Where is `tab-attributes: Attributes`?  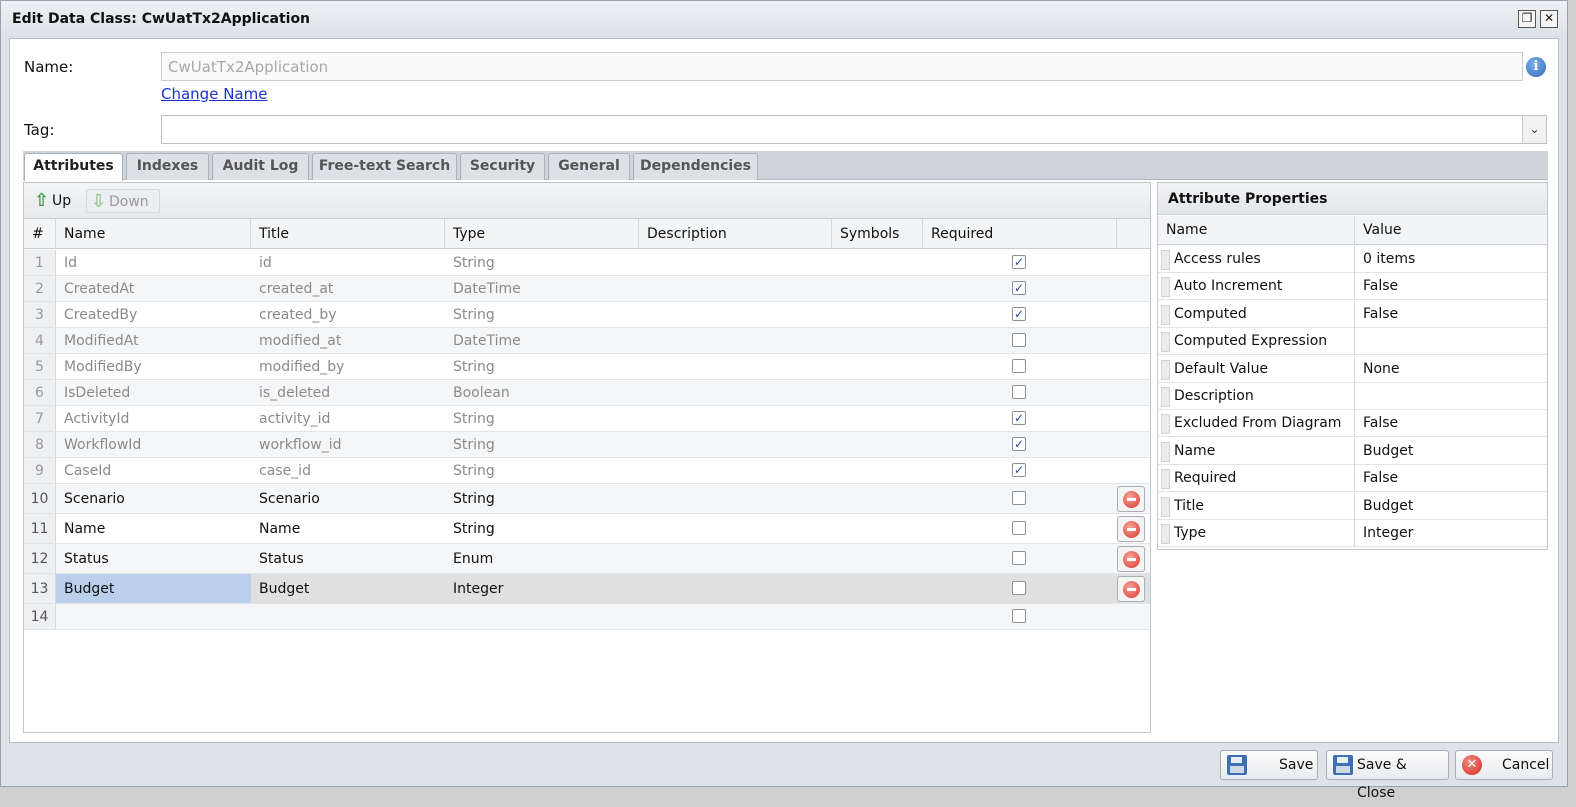 tab-attributes: Attributes is located at coordinates (73, 167).